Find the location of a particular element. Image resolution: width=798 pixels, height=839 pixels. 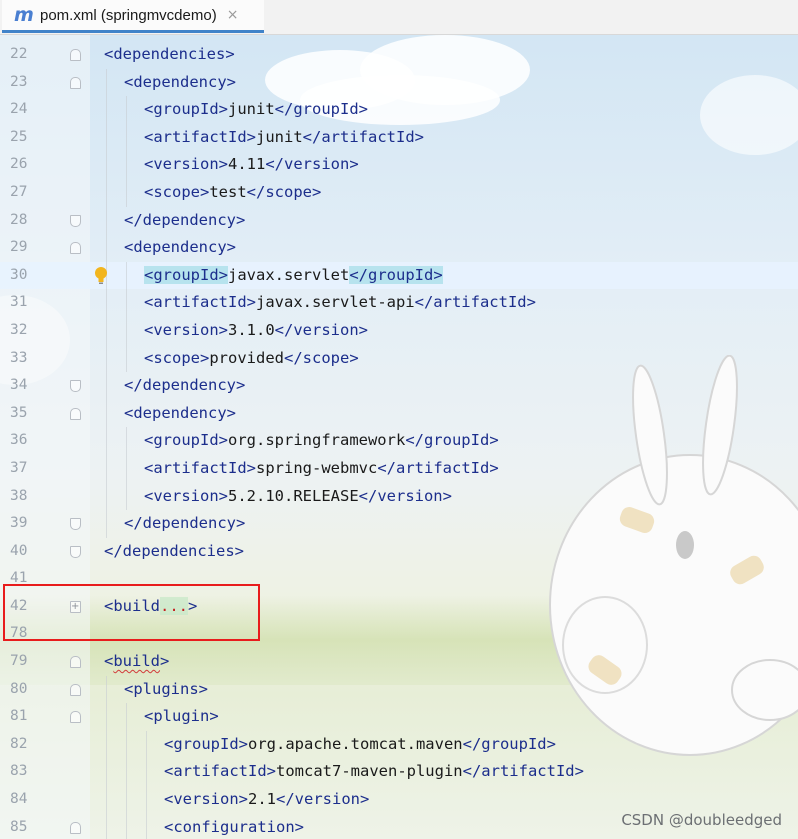

xml-tag: <dependencies is located at coordinates (165, 54).